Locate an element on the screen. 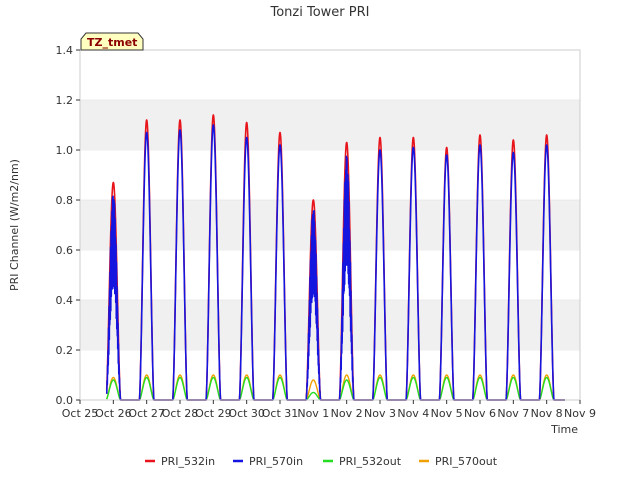 This screenshot has height=480, width=640. y-tick-label: 0.6 is located at coordinates (65, 250).